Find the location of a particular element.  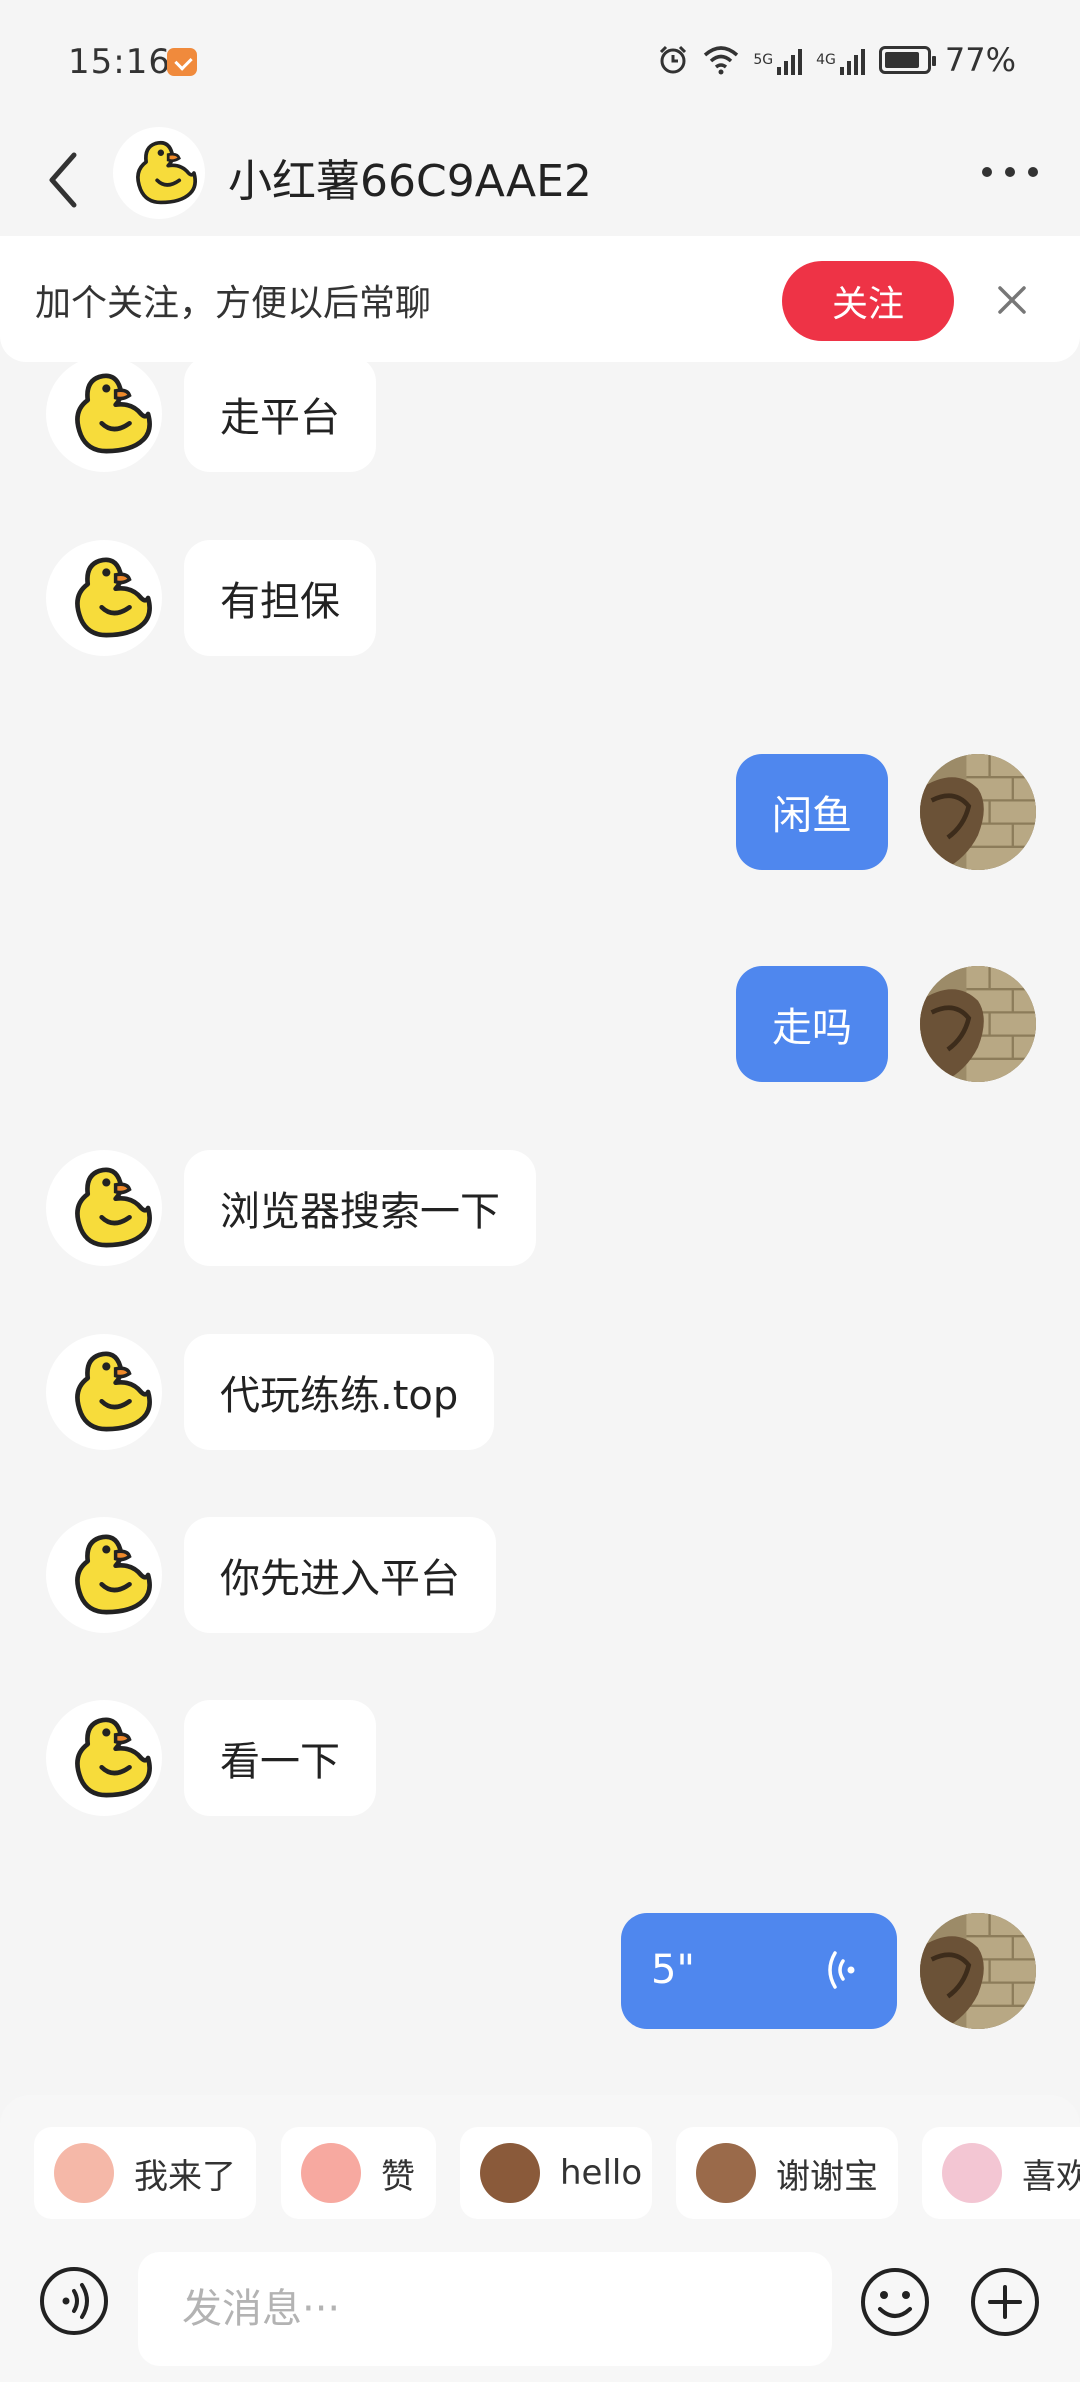

follow-button: 关注 is located at coordinates (868, 301).